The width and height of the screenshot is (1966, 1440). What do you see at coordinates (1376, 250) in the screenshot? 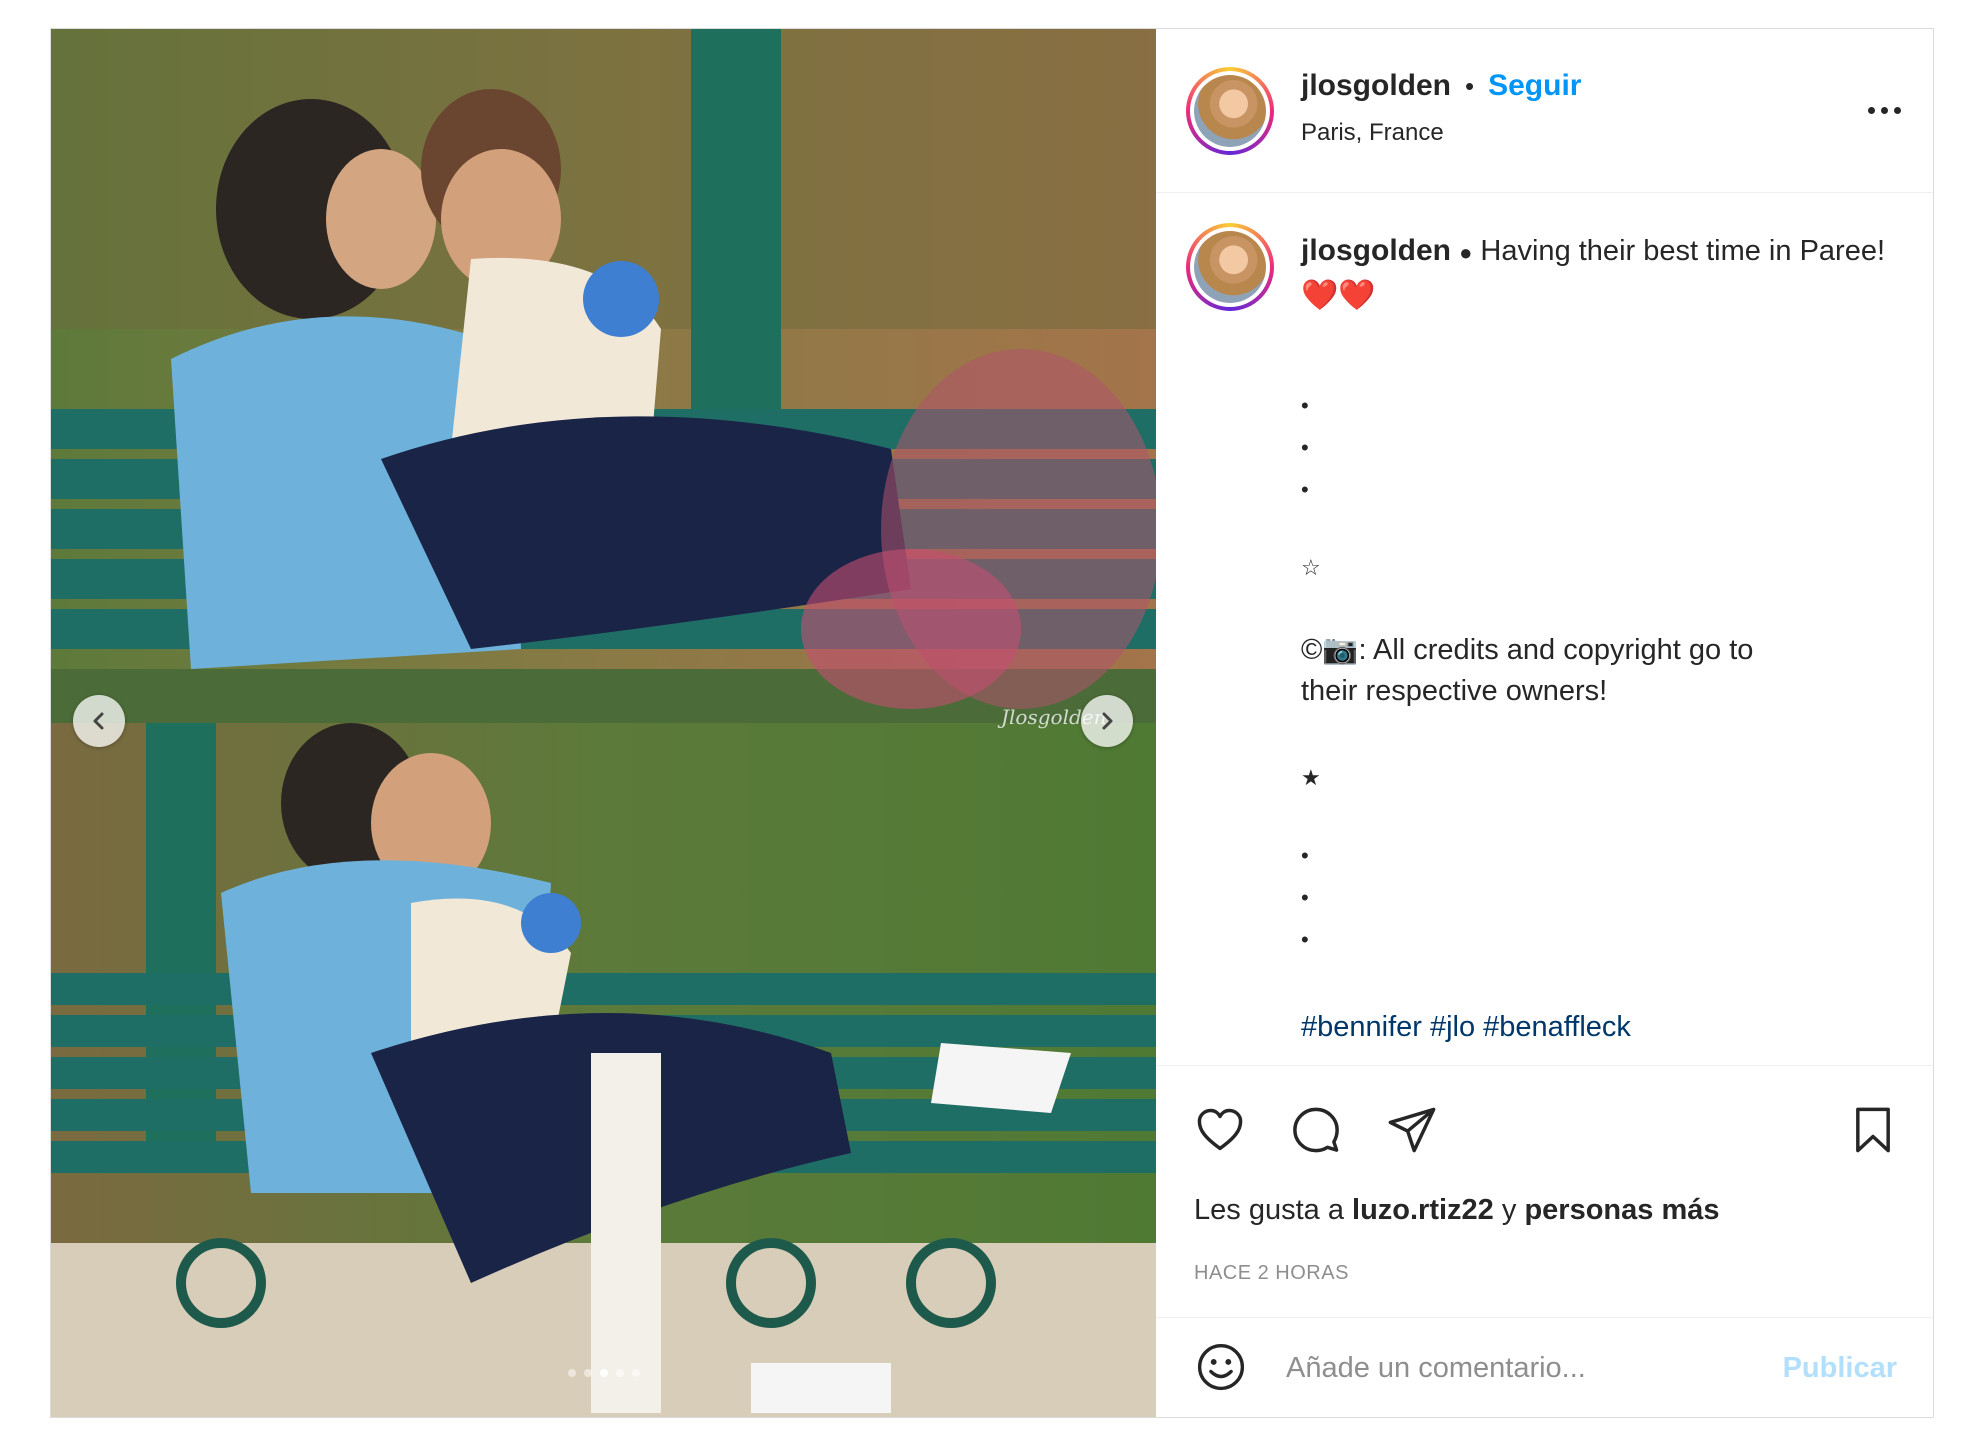
I see `caption-username: jlosgolden` at bounding box center [1376, 250].